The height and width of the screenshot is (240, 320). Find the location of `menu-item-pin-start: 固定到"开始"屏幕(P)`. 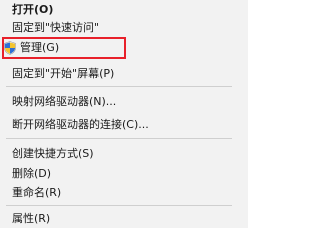

menu-item-pin-start: 固定到"开始"屏幕(P) is located at coordinates (124, 74).